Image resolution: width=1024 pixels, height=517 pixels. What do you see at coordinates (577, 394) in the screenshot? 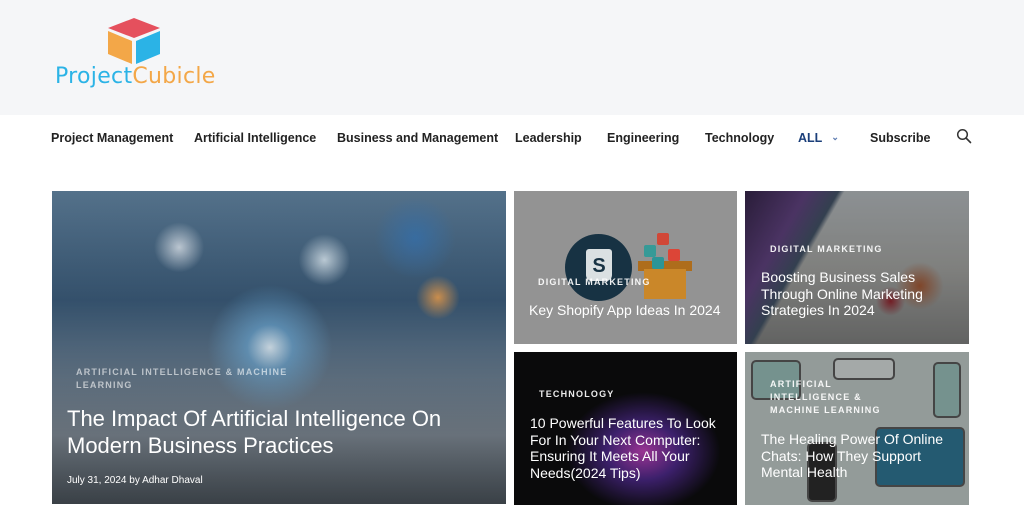
I see `post-category: Technology` at bounding box center [577, 394].